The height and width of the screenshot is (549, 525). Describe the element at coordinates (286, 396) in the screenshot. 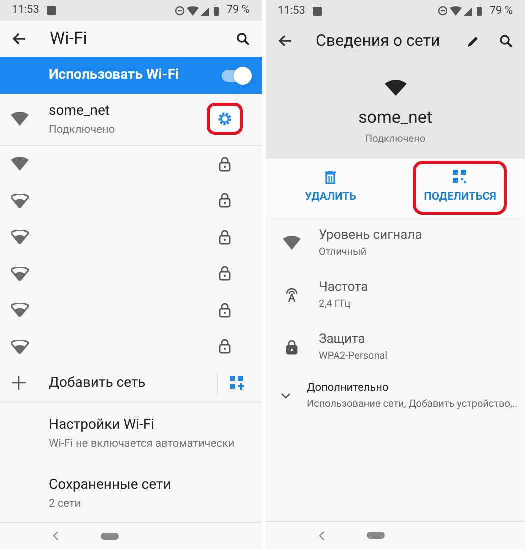

I see `chevron-down-icon` at that location.